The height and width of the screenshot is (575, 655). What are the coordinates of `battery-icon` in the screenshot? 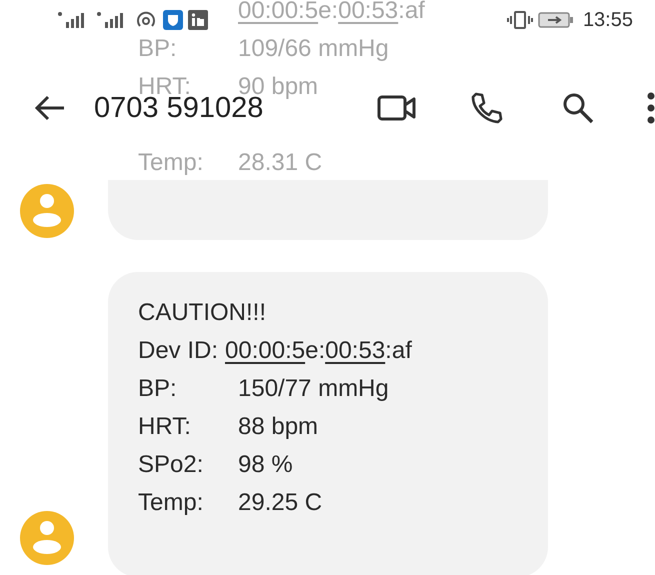 It's located at (556, 20).